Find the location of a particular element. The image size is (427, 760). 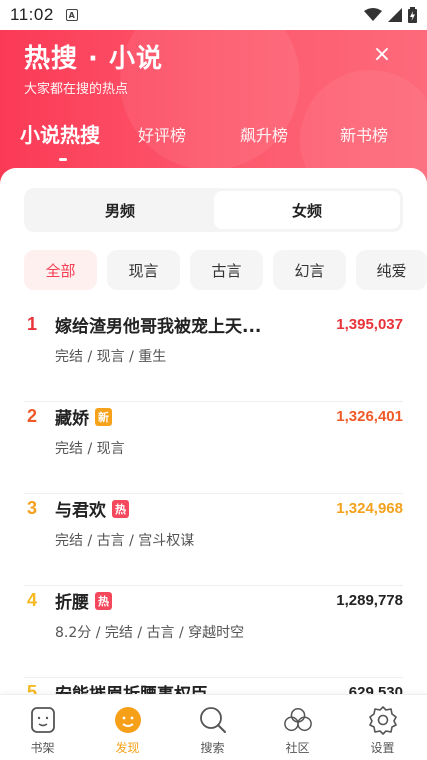

title-line: 折腰 热 is located at coordinates (83, 600).